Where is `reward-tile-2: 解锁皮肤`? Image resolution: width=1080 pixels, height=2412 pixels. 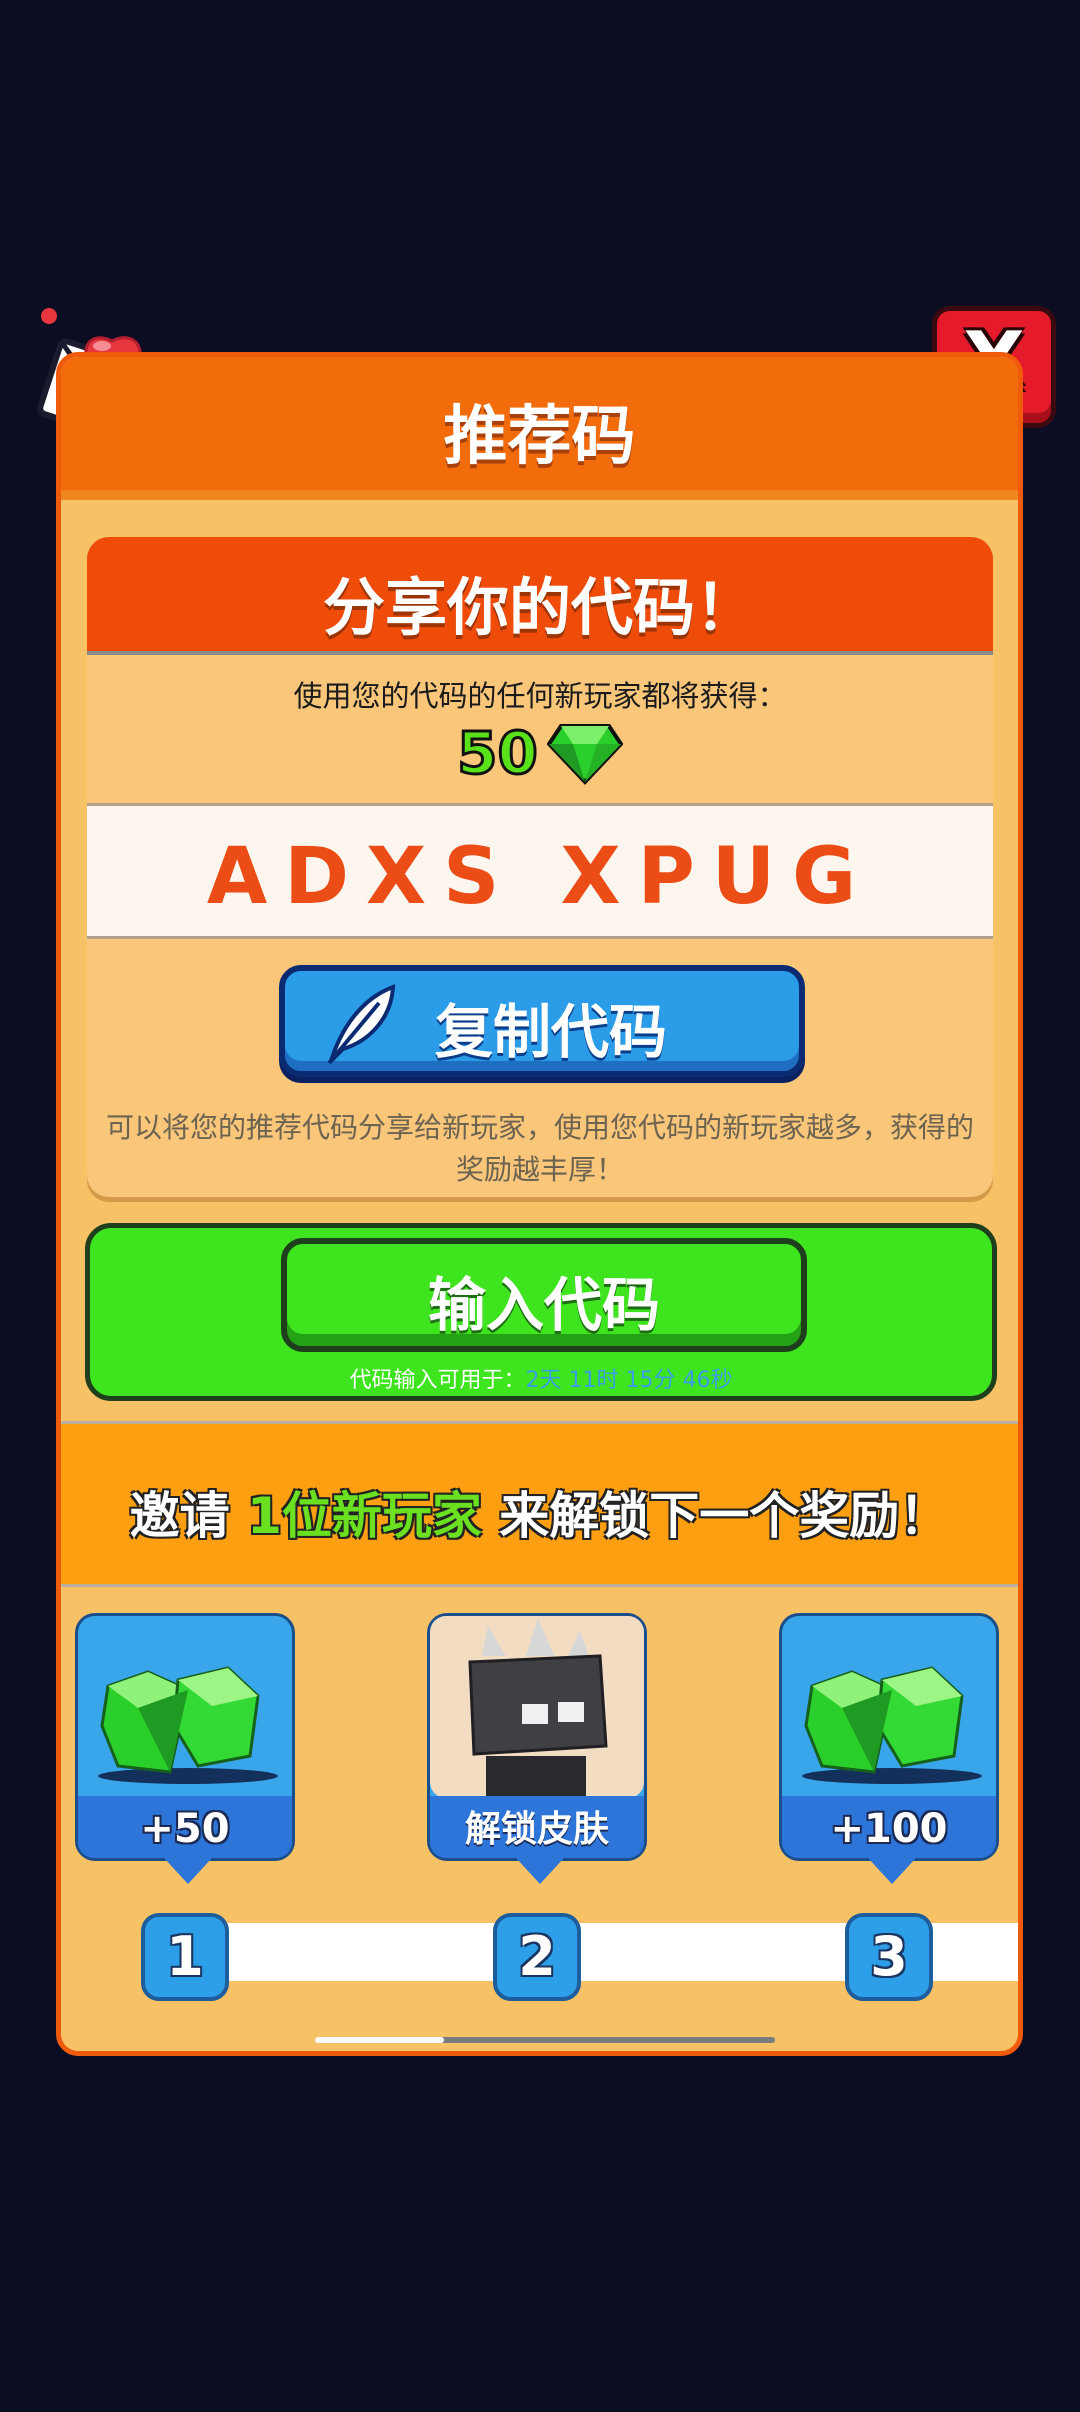
reward-tile-2: 解锁皮肤 is located at coordinates (537, 1748).